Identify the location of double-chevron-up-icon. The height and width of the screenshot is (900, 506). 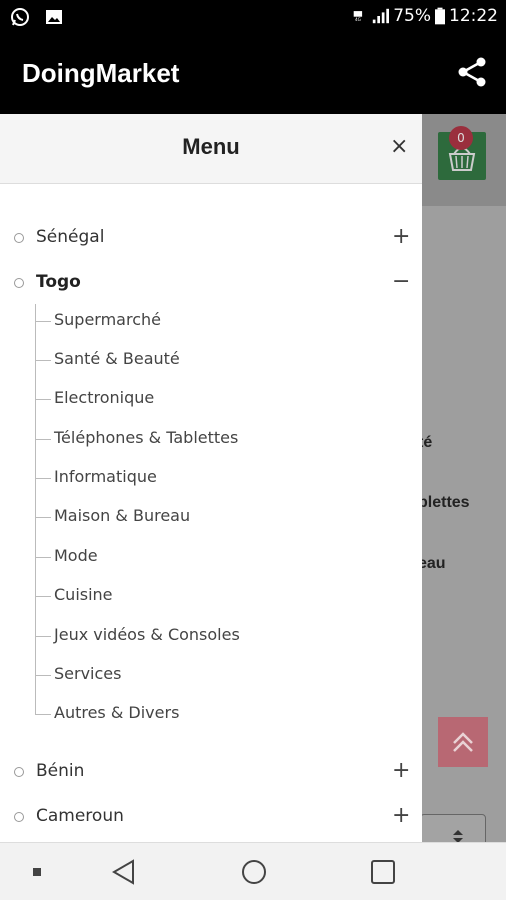
(463, 742).